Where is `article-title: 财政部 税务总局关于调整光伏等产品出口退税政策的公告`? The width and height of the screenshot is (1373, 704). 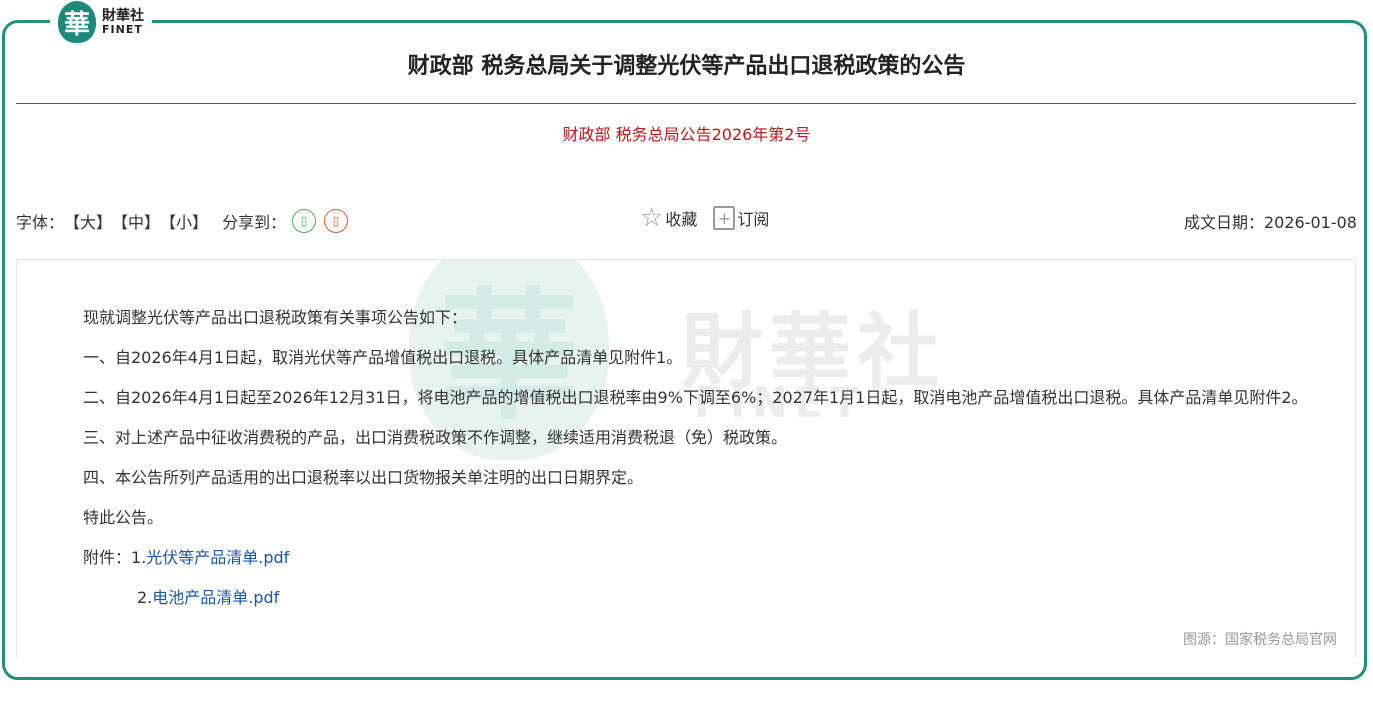 article-title: 财政部 税务总局关于调整光伏等产品出口退税政策的公告 is located at coordinates (686, 66).